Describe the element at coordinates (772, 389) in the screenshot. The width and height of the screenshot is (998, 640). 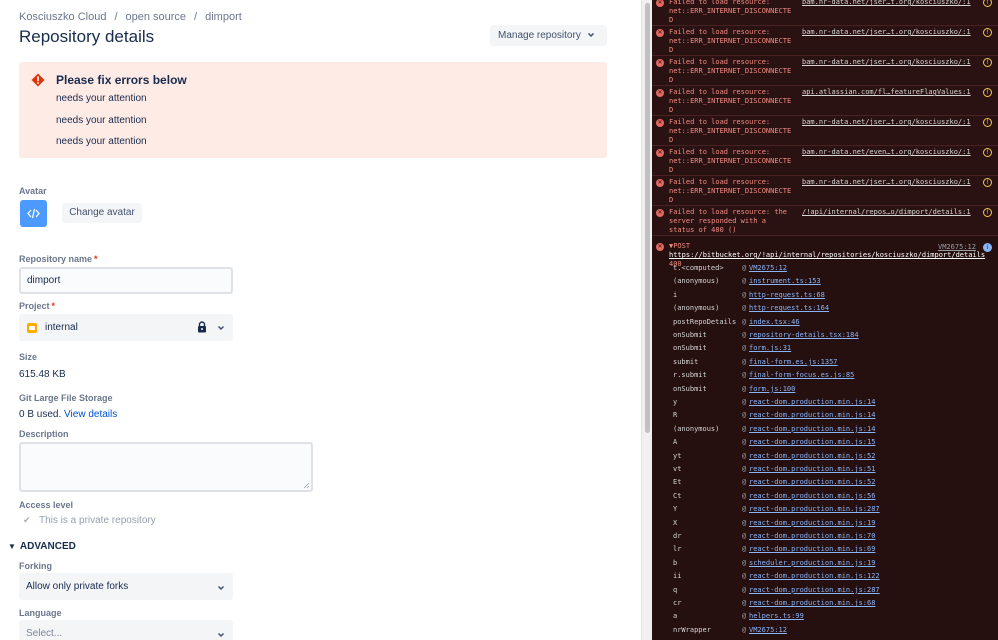
I see `stack-source-link: form.js:100` at that location.